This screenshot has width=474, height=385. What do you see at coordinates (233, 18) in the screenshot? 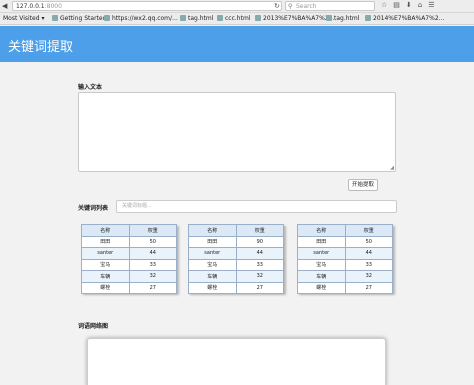
I see `bookmark-ccc: ccc.html` at bounding box center [233, 18].